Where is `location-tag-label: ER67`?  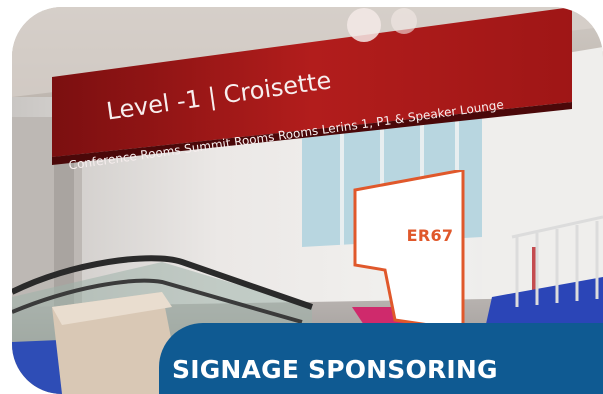
location-tag-label: ER67 is located at coordinates (430, 235).